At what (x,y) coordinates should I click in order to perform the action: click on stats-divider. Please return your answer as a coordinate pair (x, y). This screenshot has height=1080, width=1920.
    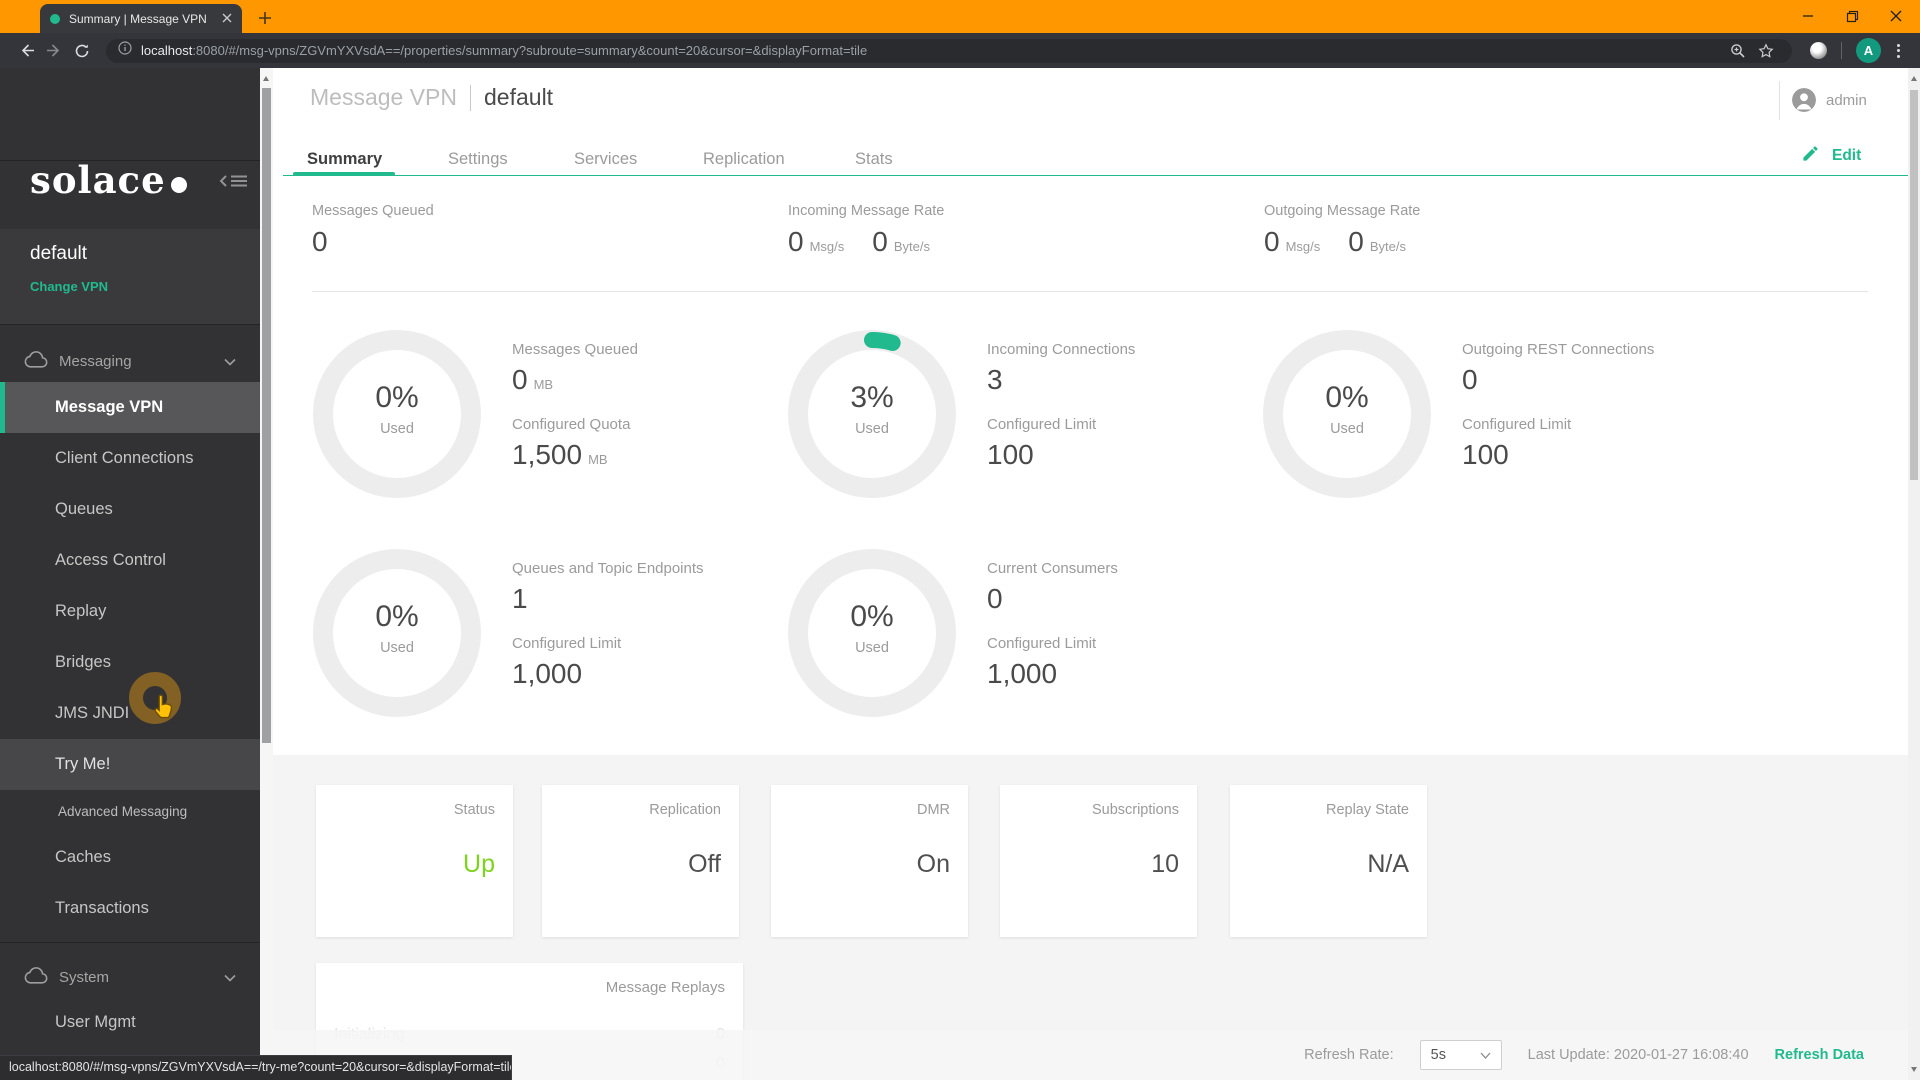
    Looking at the image, I should click on (1090, 291).